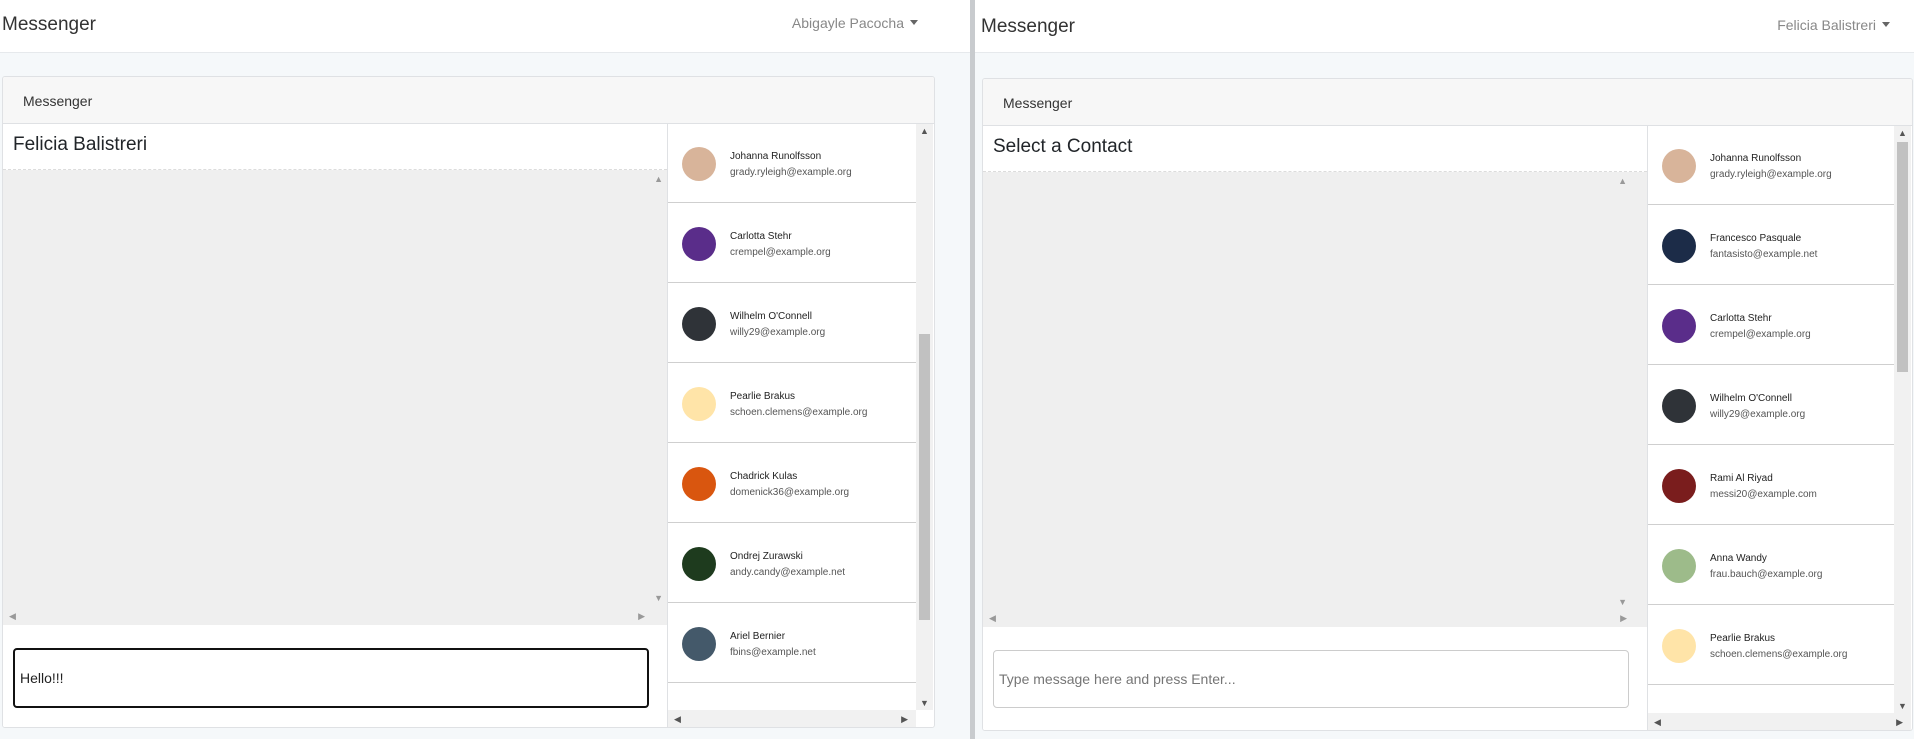  What do you see at coordinates (1764, 254) in the screenshot?
I see `contact-email: fantasisto@example.net` at bounding box center [1764, 254].